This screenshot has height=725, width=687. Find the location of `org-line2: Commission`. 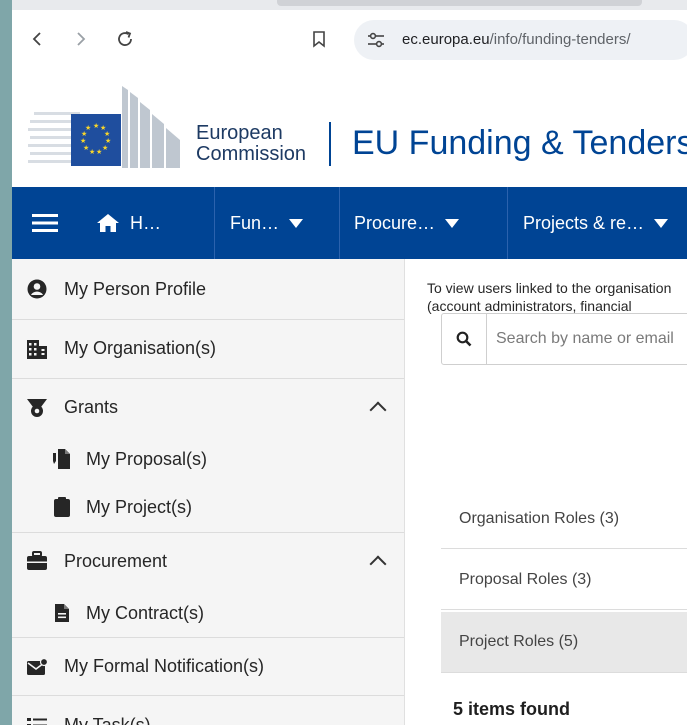

org-line2: Commission is located at coordinates (251, 154).